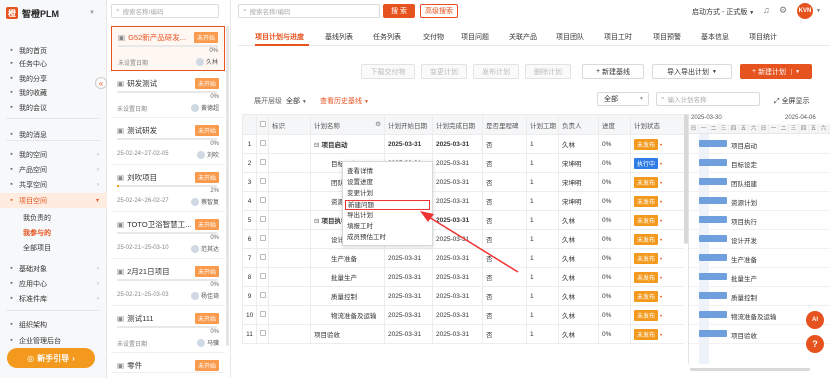 Image resolution: width=830 pixels, height=378 pixels. Describe the element at coordinates (463, 296) in the screenshot. I see `table-row: 9 质量控制 2025-03-31 2025-03-31 否 1 久林 0% 未发布 •` at that location.